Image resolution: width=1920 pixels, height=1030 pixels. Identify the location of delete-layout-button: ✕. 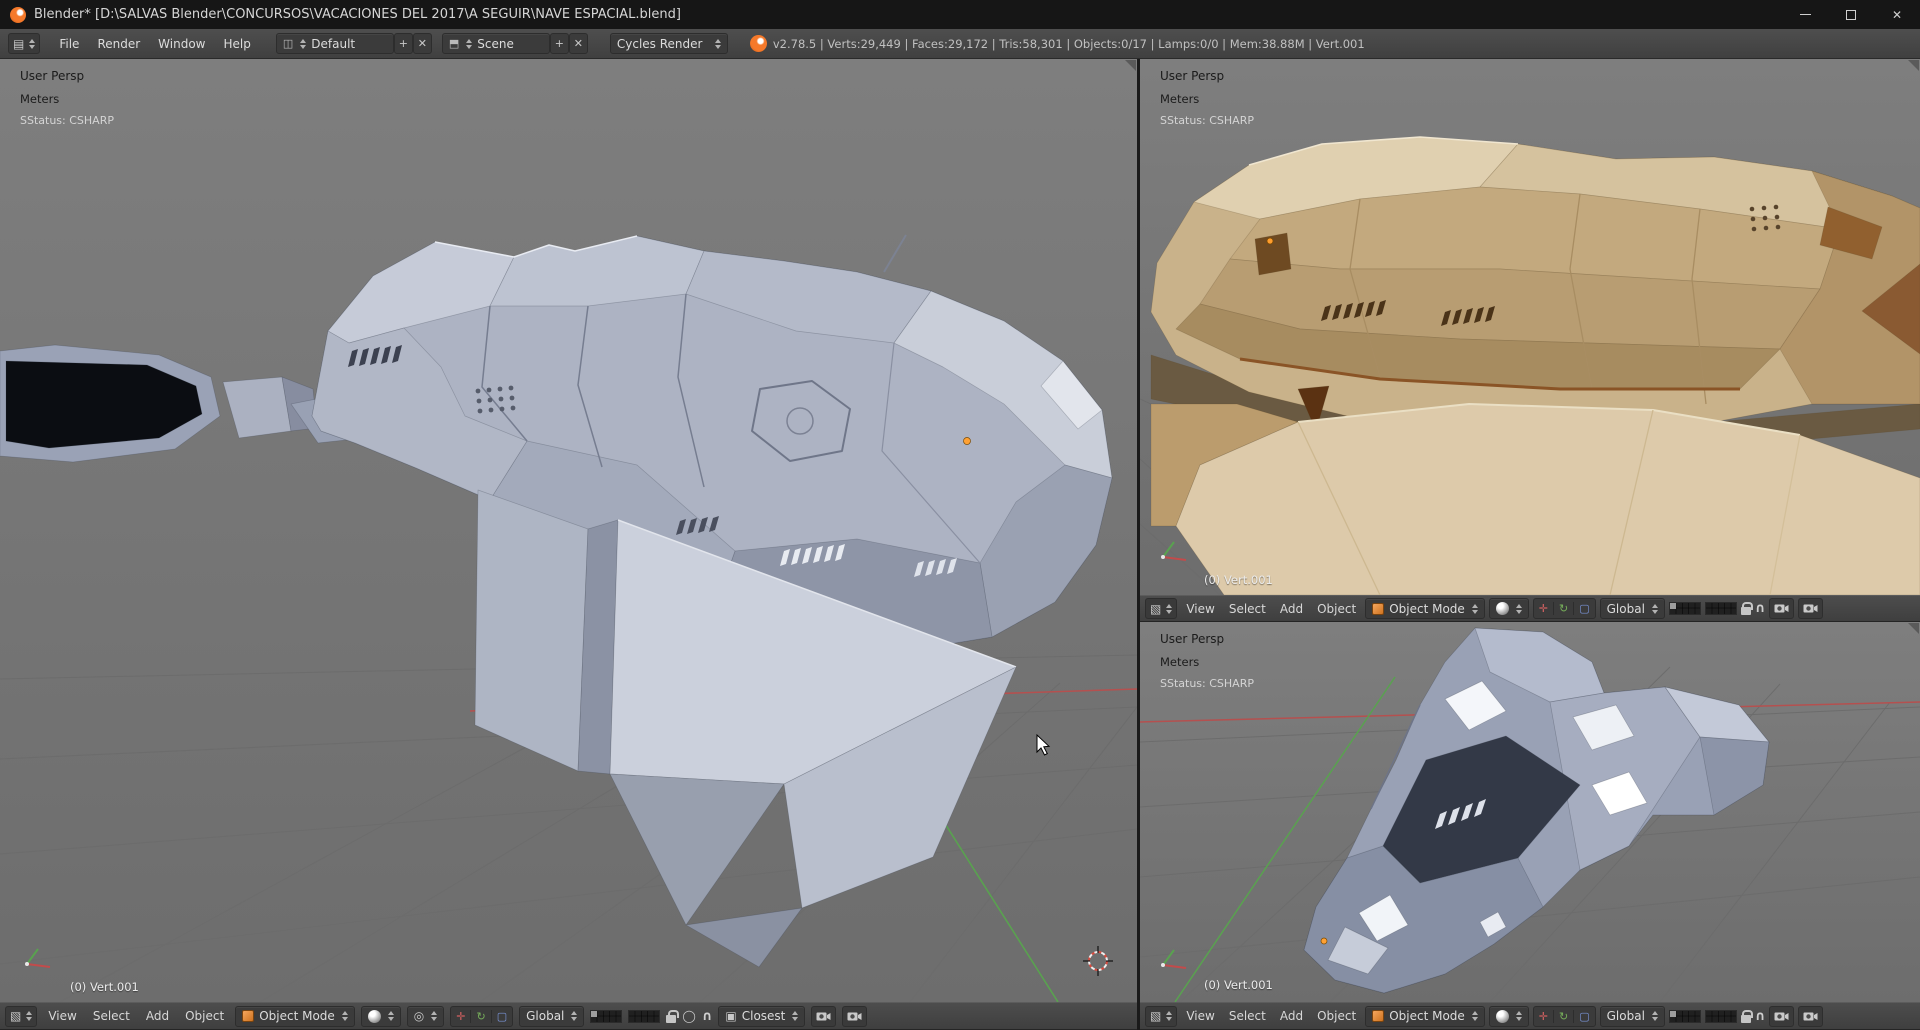
(422, 43).